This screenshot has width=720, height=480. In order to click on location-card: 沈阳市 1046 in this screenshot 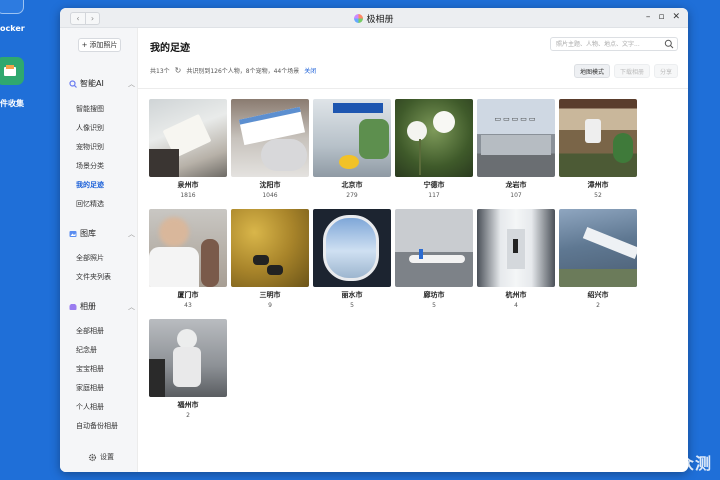, I will do `click(270, 149)`.